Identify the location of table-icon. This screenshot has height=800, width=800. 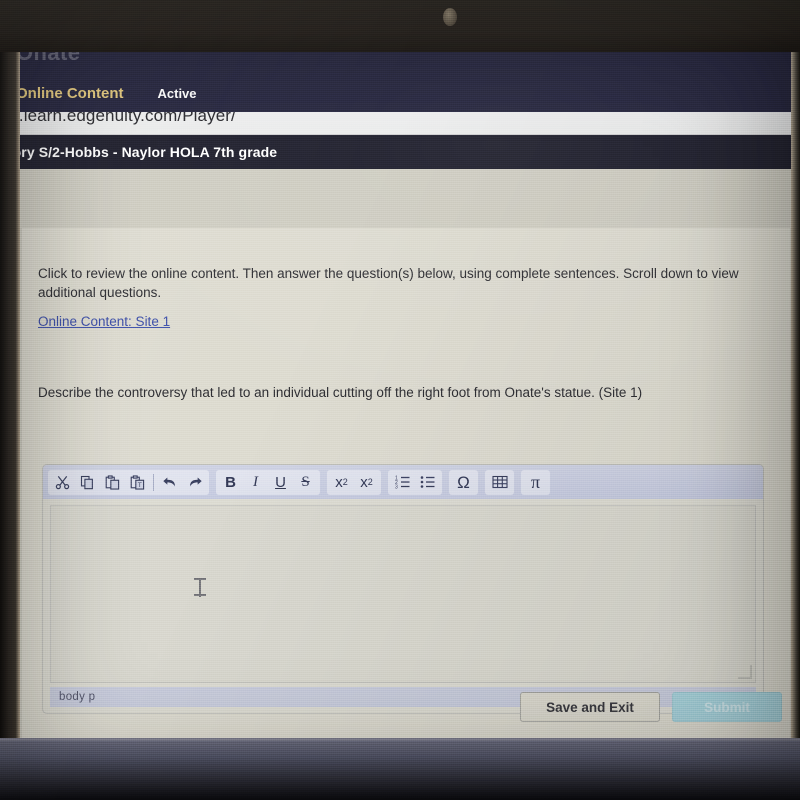
(499, 482).